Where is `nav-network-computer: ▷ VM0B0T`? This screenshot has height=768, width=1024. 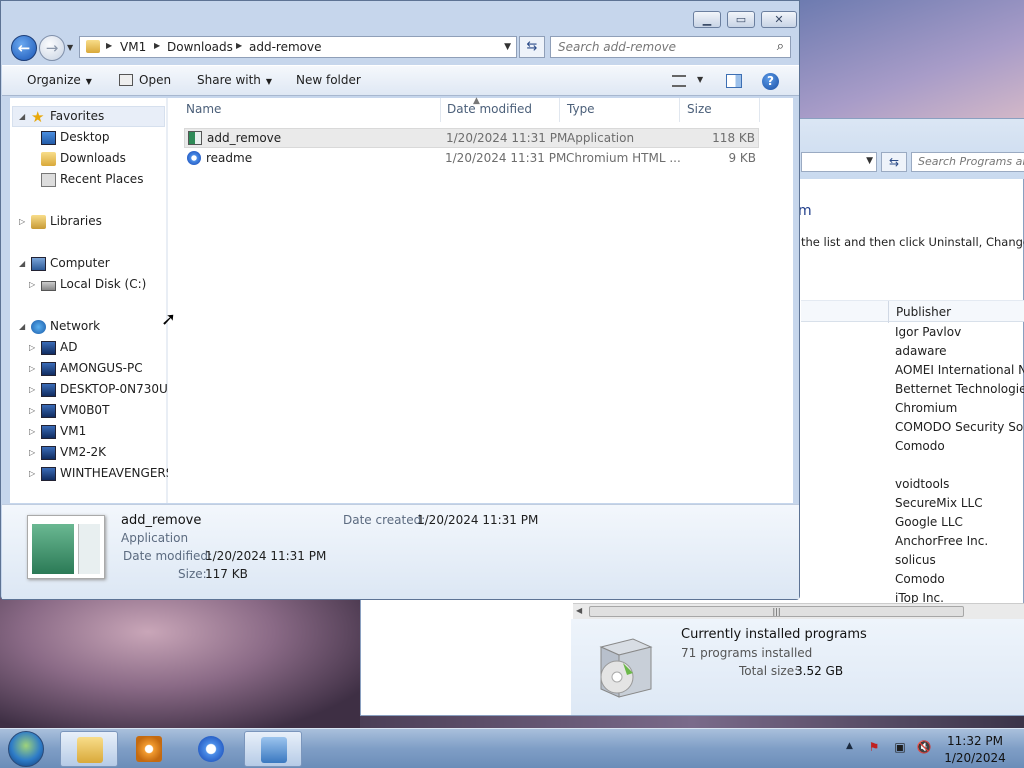
nav-network-computer: ▷ VM0B0T is located at coordinates (69, 410).